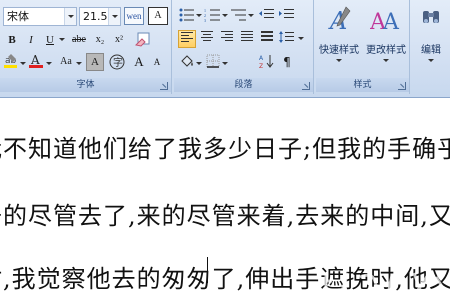 Image resolution: width=450 pixels, height=300 pixels. What do you see at coordinates (187, 62) in the screenshot?
I see `shading-button` at bounding box center [187, 62].